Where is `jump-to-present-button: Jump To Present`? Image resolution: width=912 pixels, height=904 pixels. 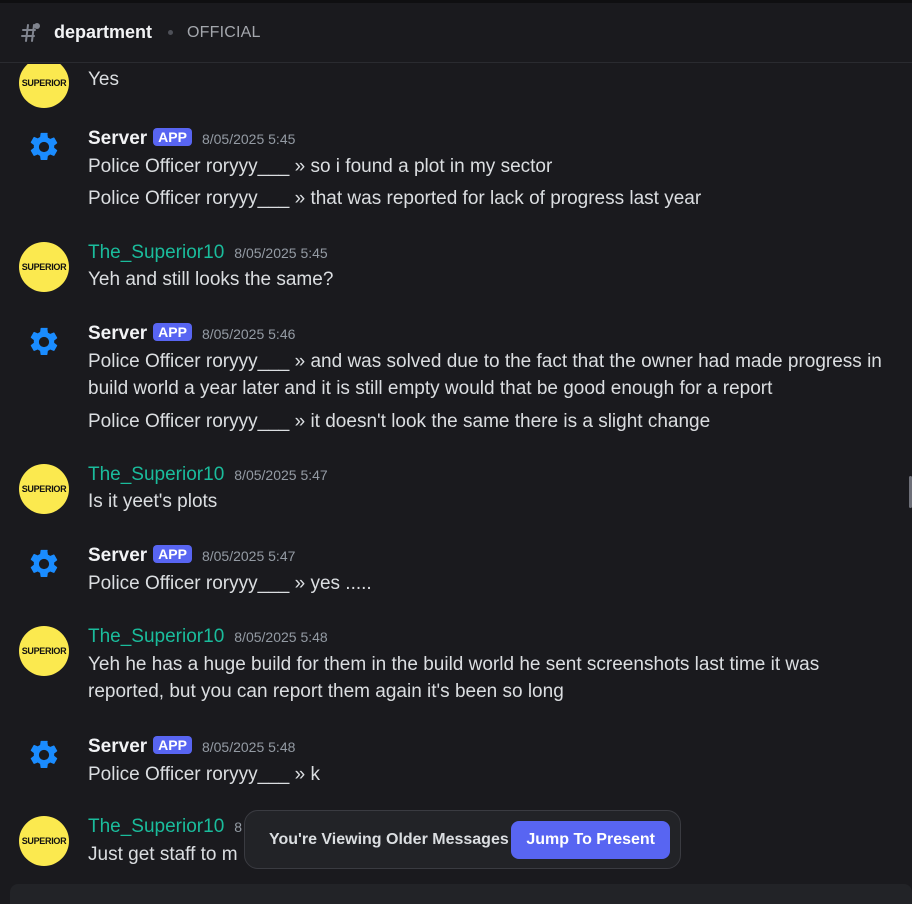
jump-to-present-button: Jump To Present is located at coordinates (590, 840).